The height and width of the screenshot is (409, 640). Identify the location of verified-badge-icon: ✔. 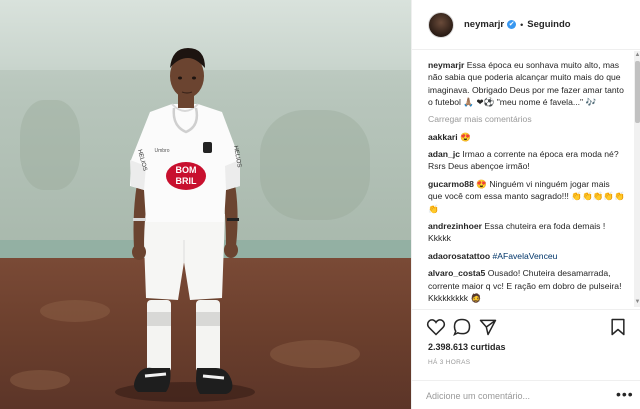
(512, 24).